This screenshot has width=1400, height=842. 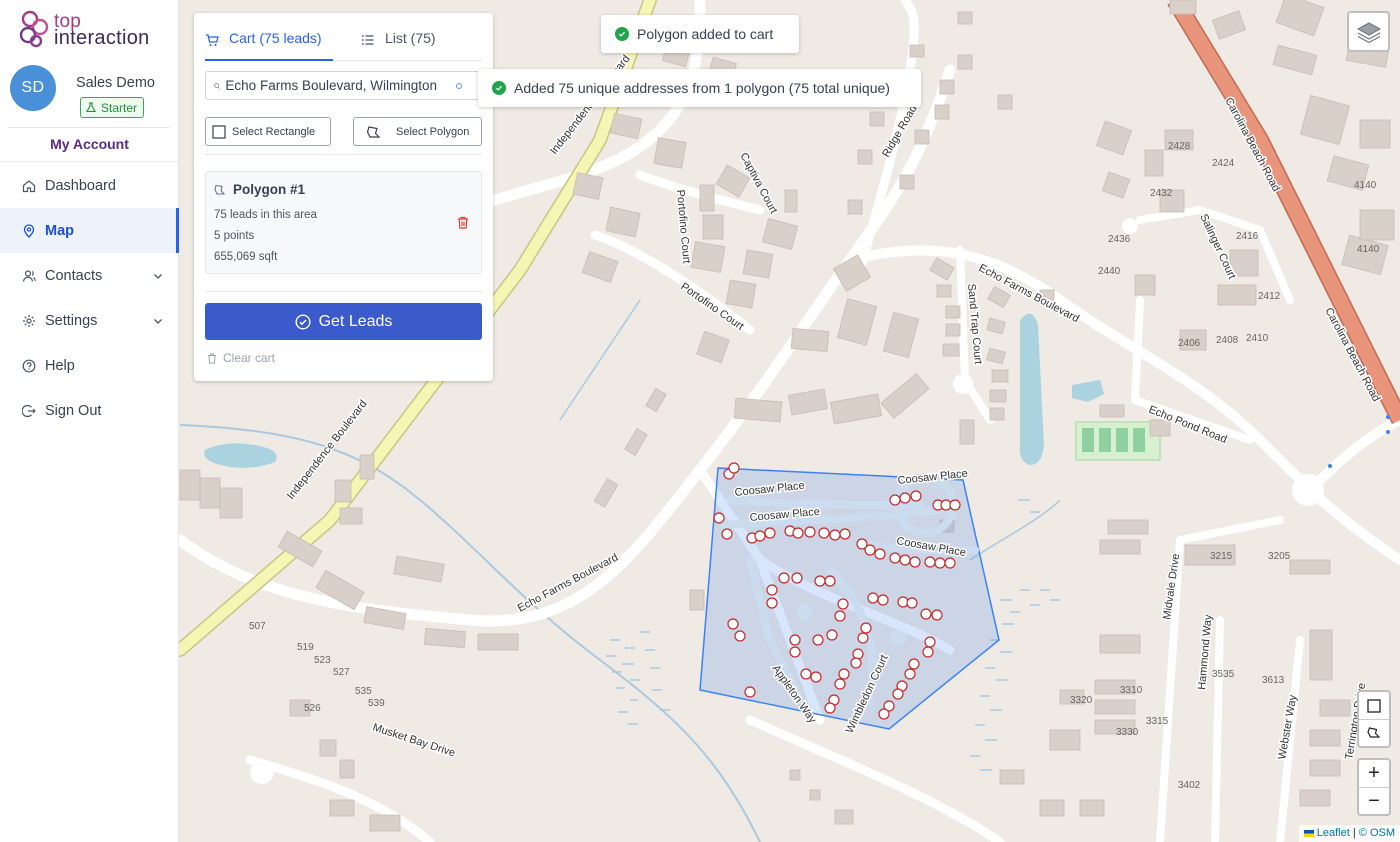 What do you see at coordinates (343, 45) in the screenshot?
I see `cart-tabs: Cart (75 leads) List (75)` at bounding box center [343, 45].